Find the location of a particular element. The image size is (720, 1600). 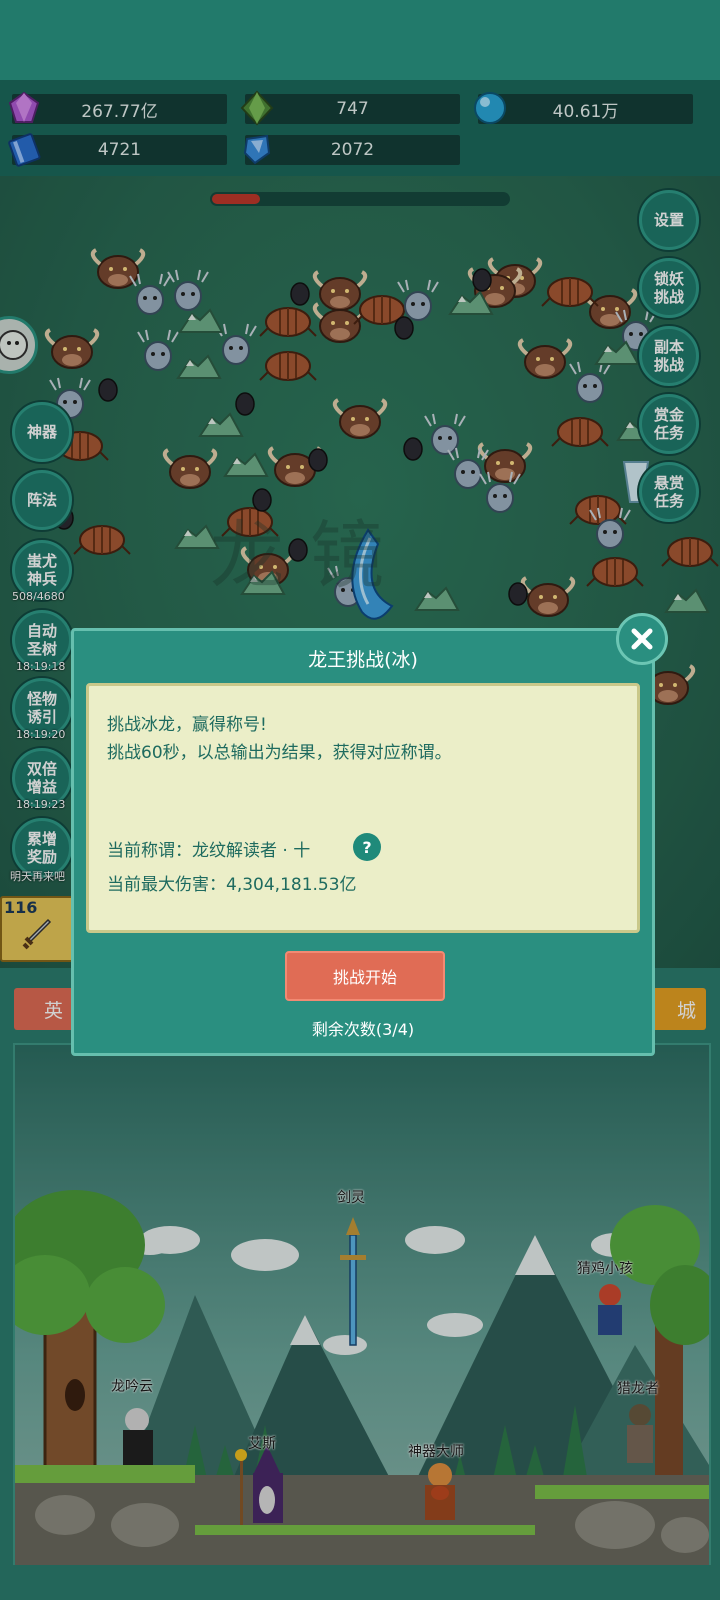

challenge-start-button: 挑战开始 is located at coordinates (365, 976).